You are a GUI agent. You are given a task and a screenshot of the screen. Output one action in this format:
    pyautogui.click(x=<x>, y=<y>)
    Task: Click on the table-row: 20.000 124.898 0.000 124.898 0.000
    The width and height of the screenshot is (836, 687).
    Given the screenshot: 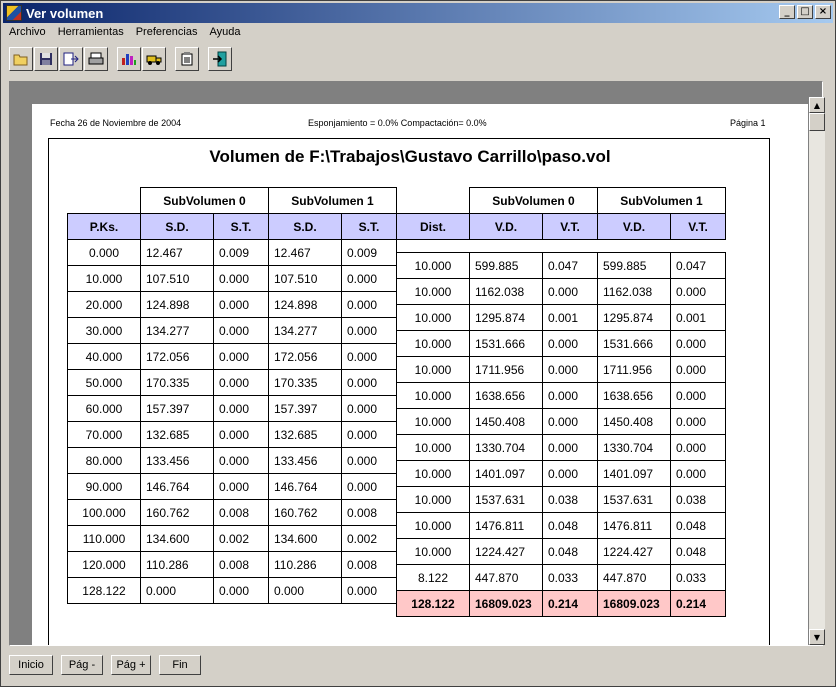 What is the action you would take?
    pyautogui.click(x=232, y=304)
    